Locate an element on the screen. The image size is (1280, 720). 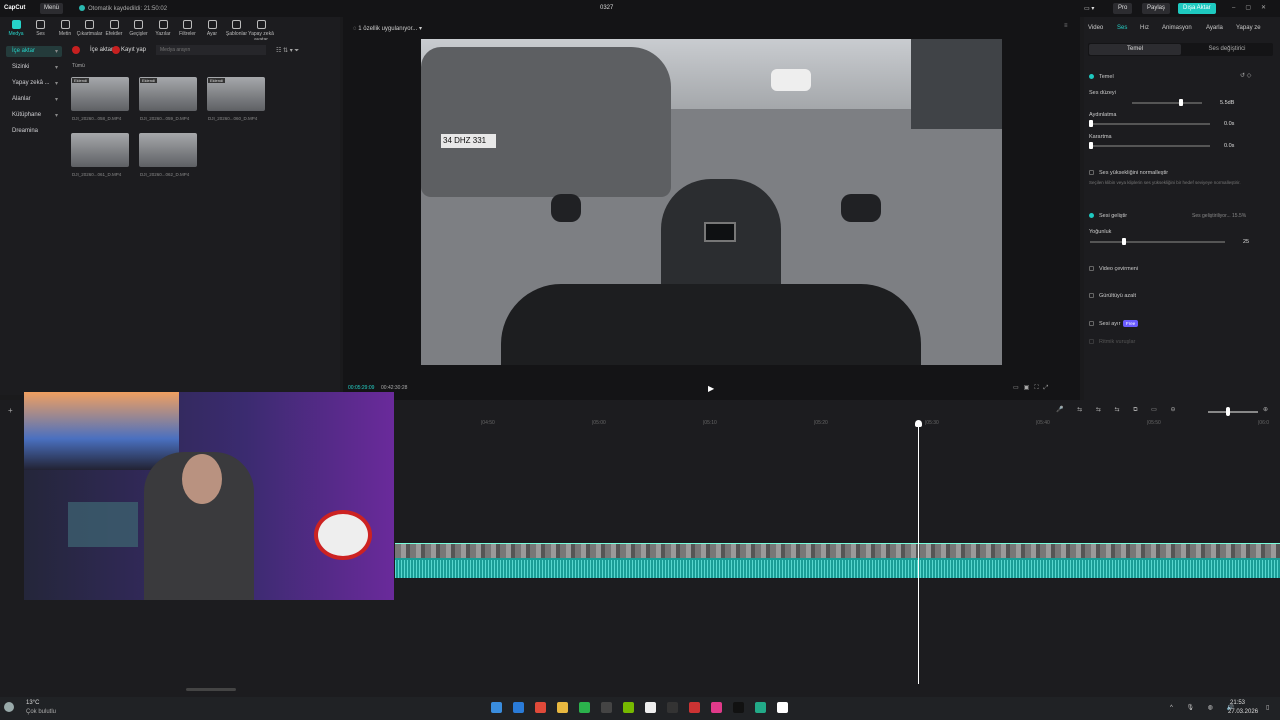
play-icon: ▶ is located at coordinates (711, 388).